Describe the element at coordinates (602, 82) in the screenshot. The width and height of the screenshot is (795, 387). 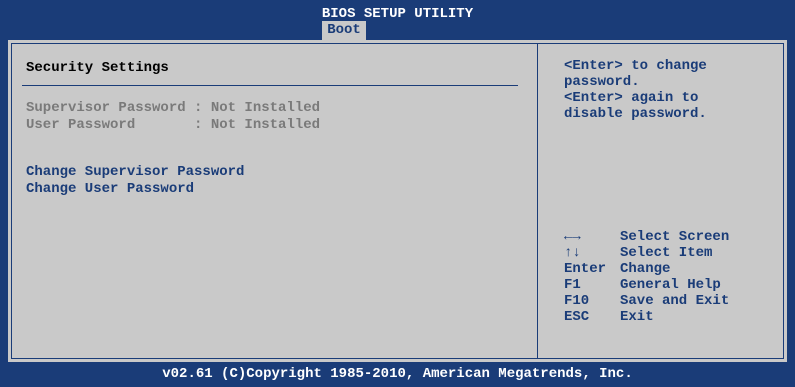
I see `help-line: password.` at that location.